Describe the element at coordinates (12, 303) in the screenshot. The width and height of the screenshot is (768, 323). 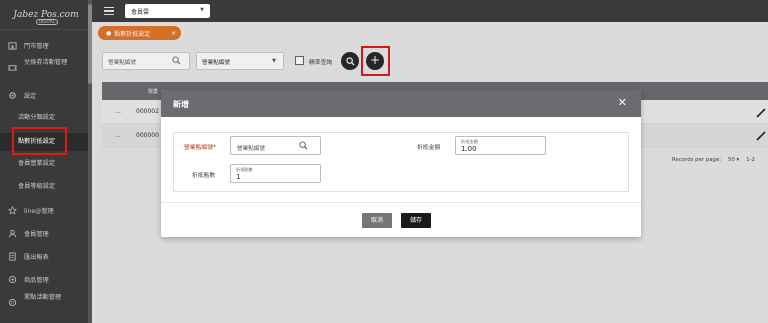
I see `svg-text: P` at that location.